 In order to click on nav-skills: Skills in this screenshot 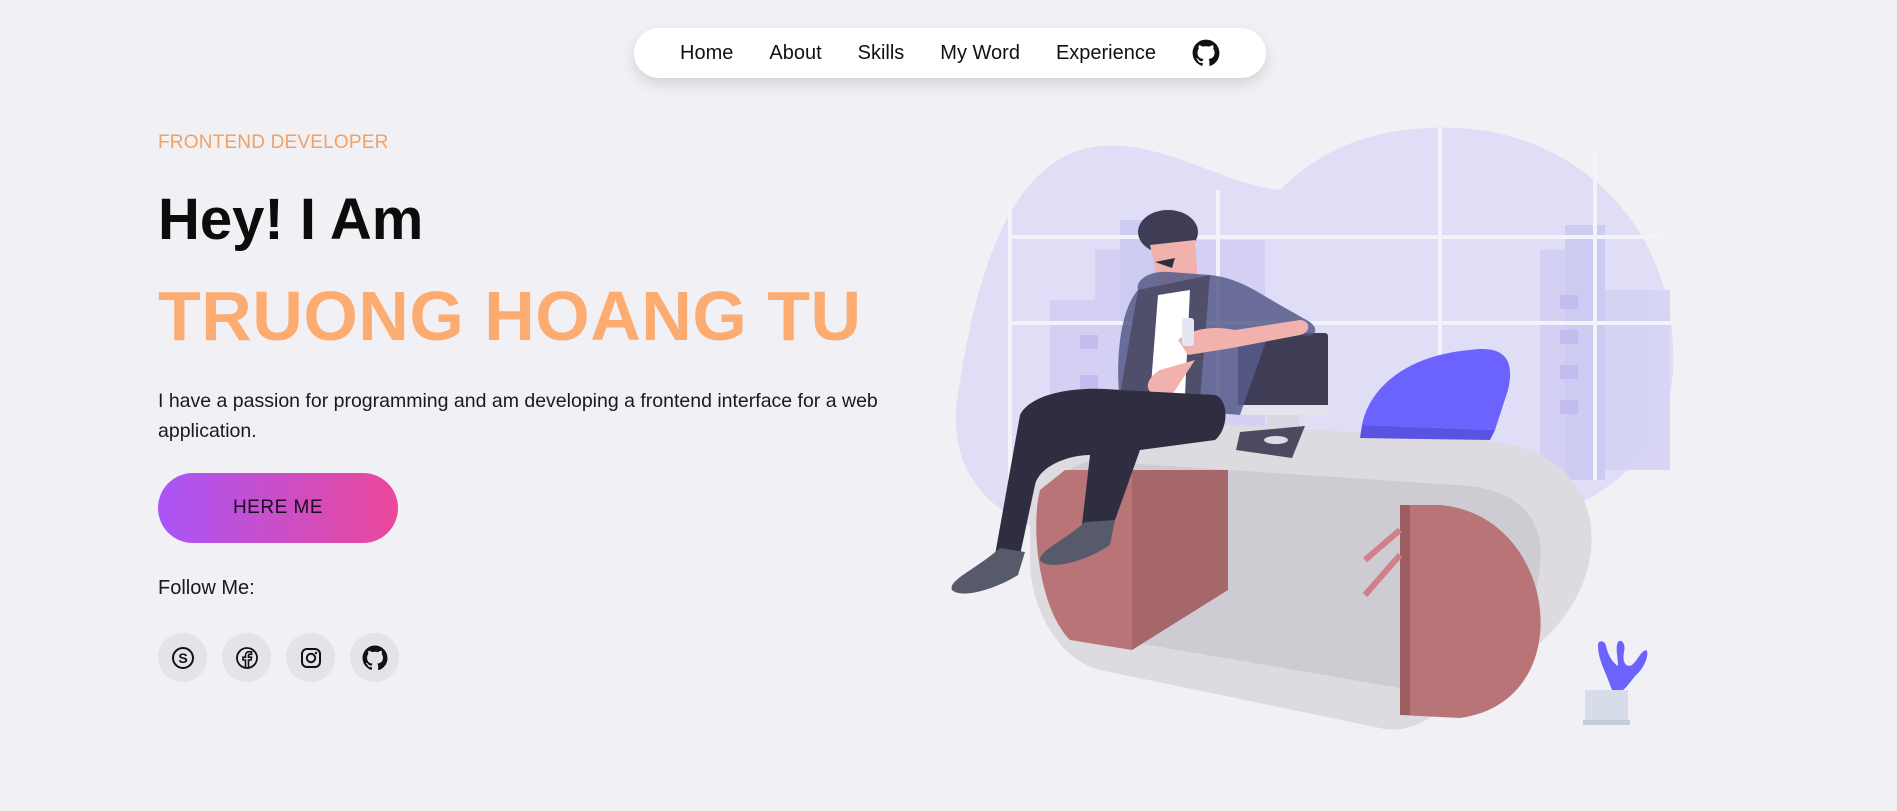, I will do `click(881, 53)`.